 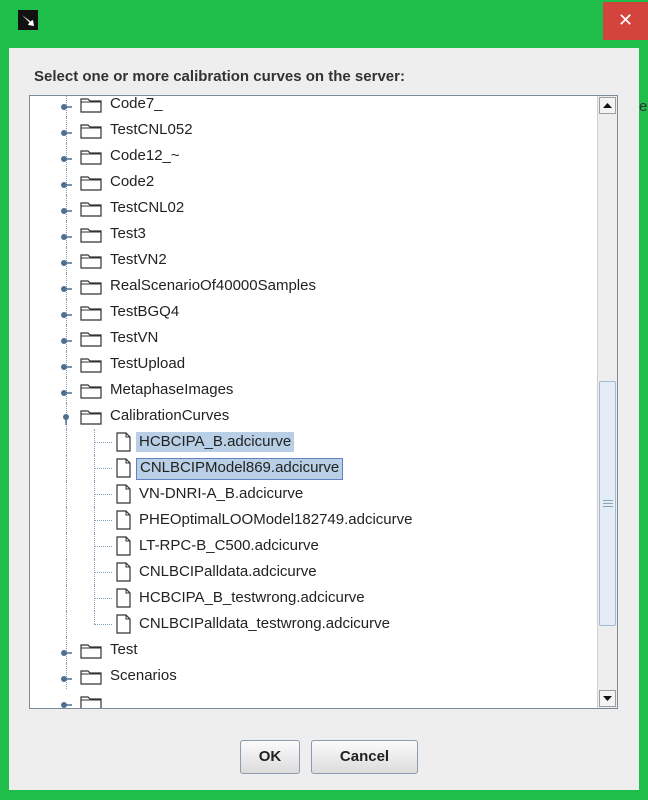 I want to click on tree-file-row: LT-RPC-B_C500.adcicurve, so click(x=310, y=546).